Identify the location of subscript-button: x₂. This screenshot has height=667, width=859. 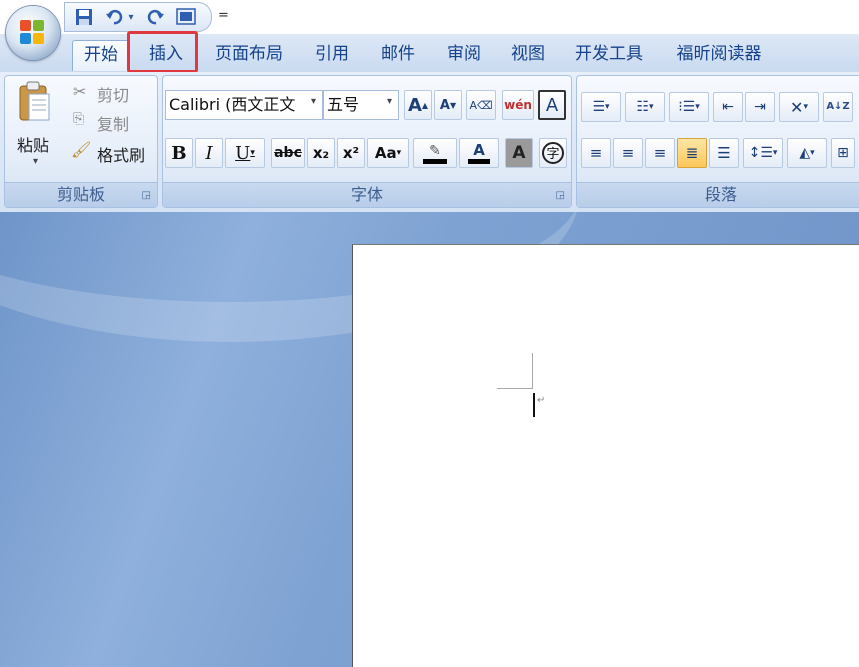
(321, 153).